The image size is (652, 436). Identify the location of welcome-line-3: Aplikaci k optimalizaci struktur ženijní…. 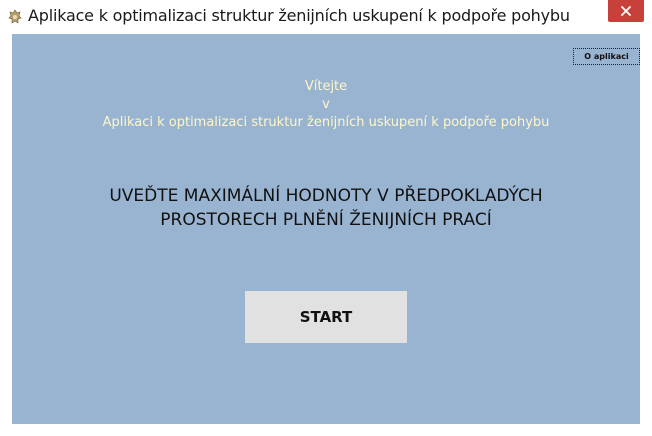
(326, 122).